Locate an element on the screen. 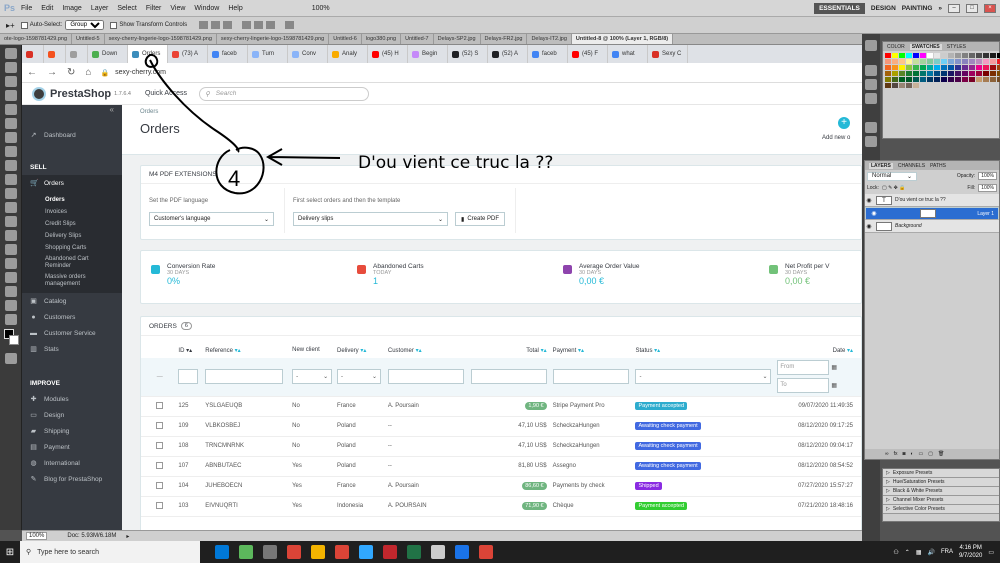  pdf-template-select: Delivery slips ⌄ is located at coordinates (370, 219).